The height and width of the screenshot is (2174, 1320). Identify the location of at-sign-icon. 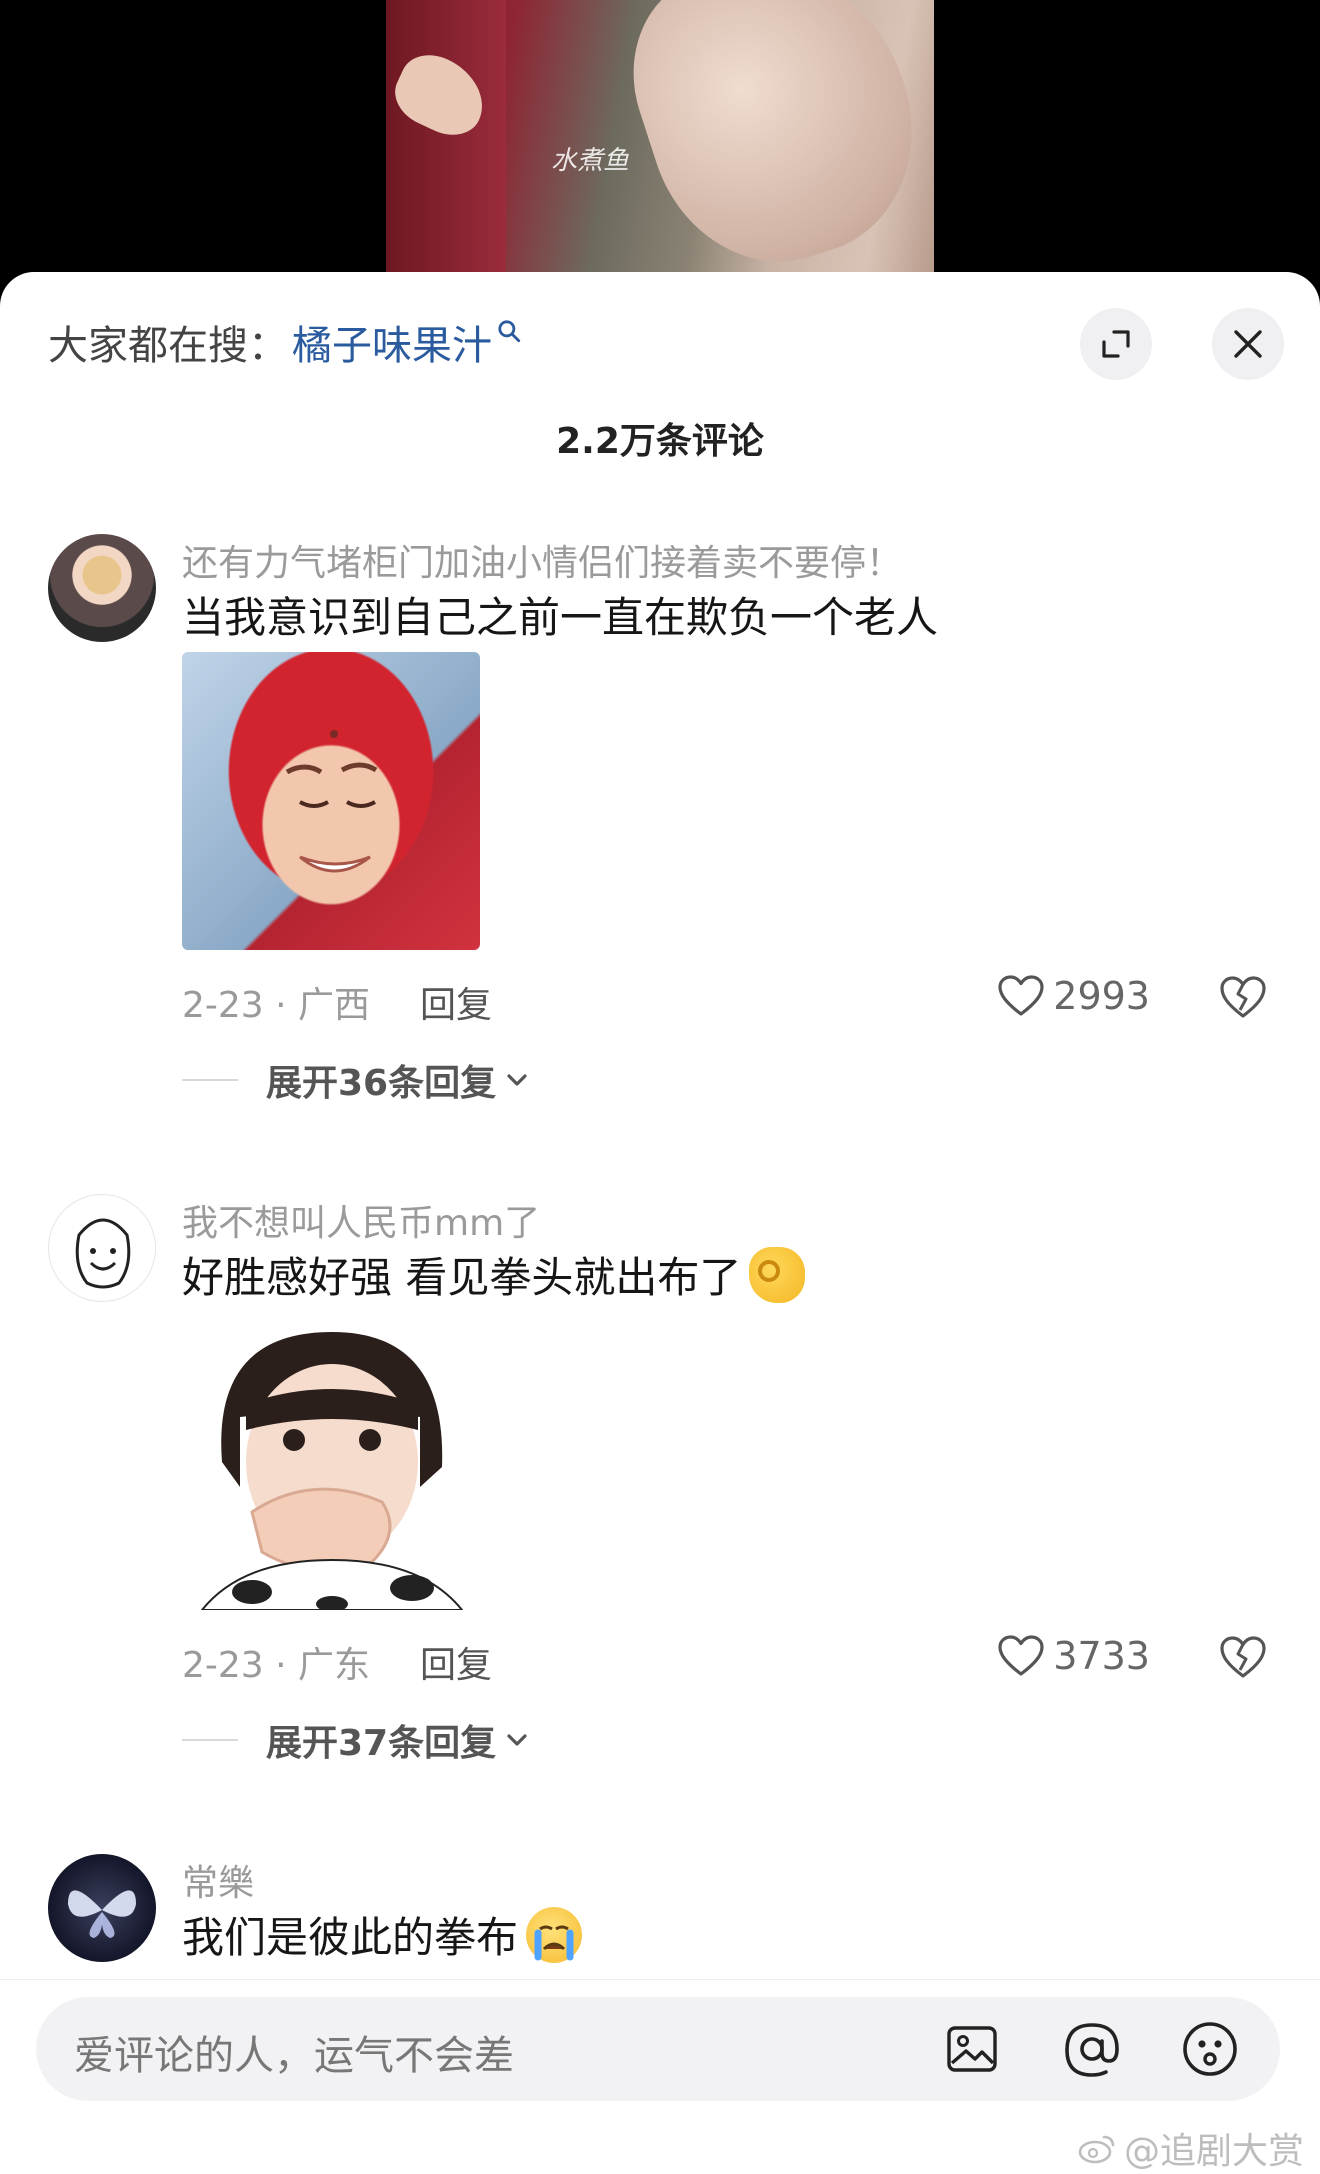
(1092, 2050).